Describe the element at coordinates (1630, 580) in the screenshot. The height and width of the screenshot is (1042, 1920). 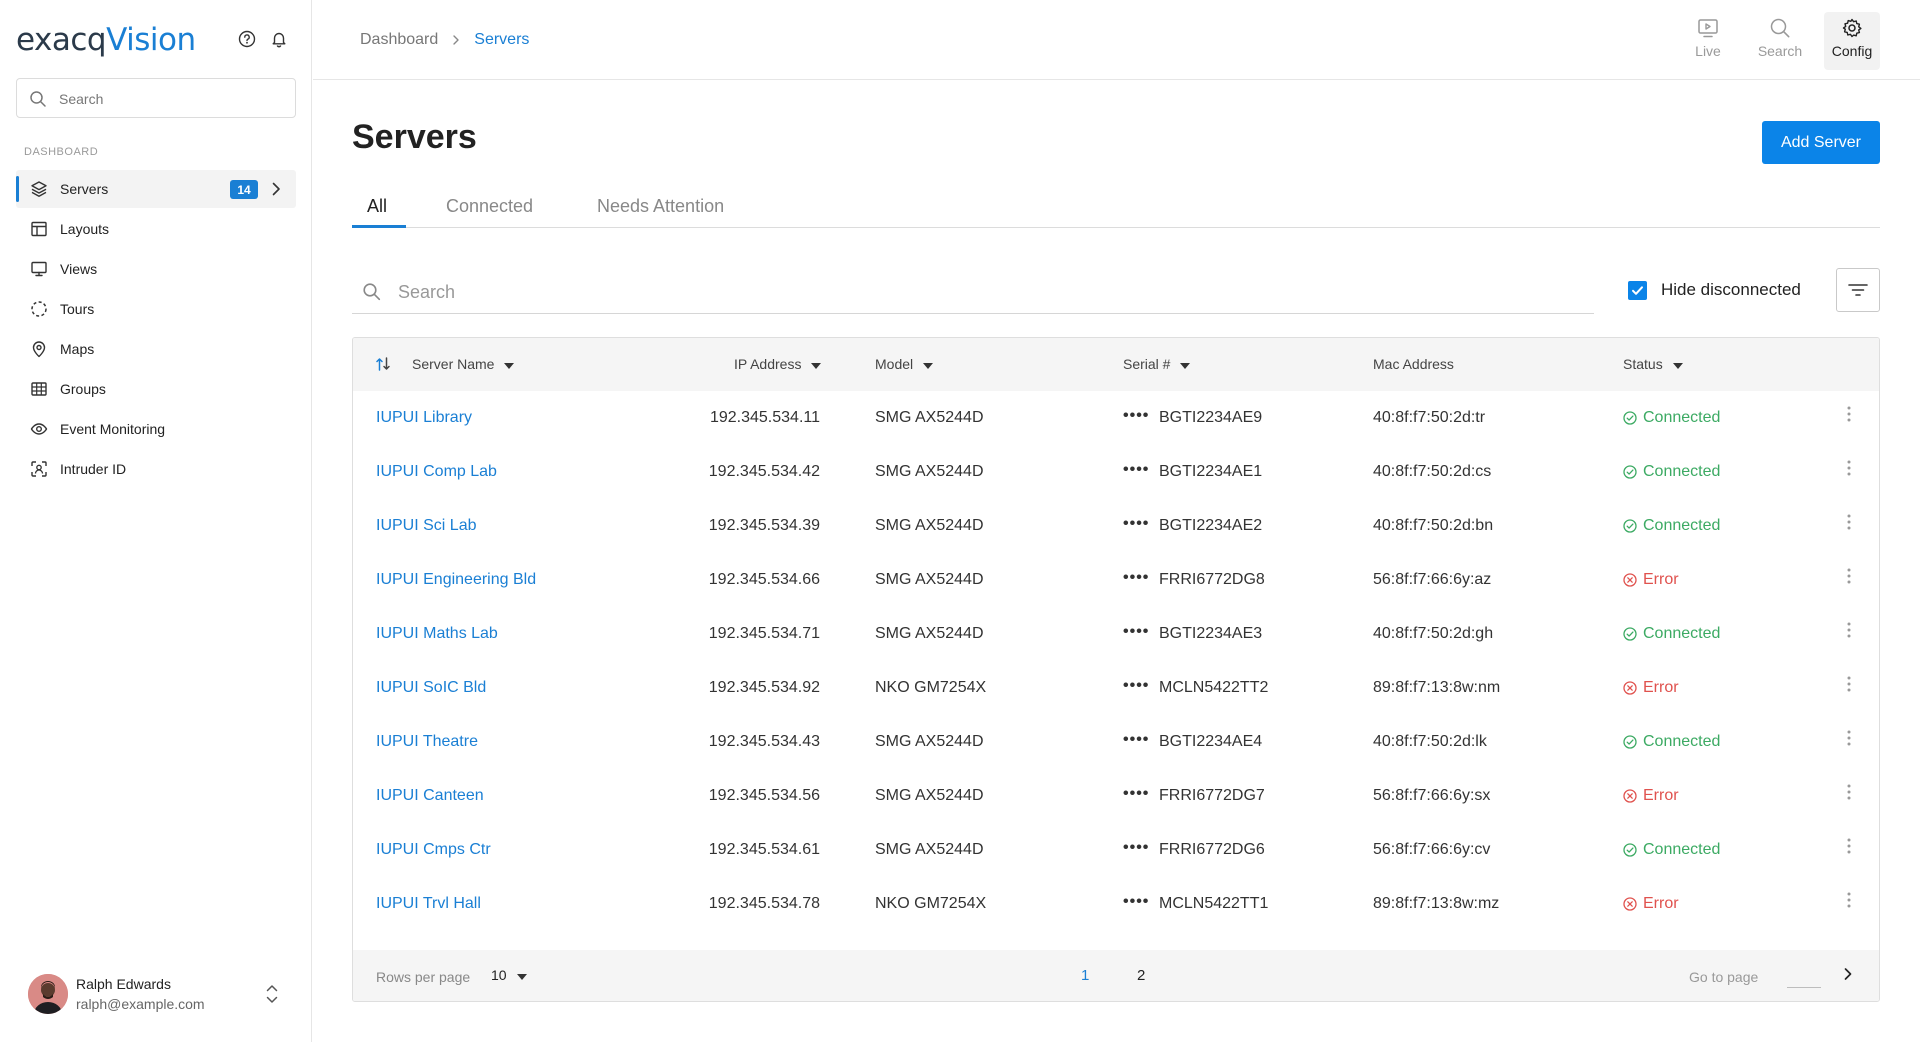
I see `x-circle-icon` at that location.